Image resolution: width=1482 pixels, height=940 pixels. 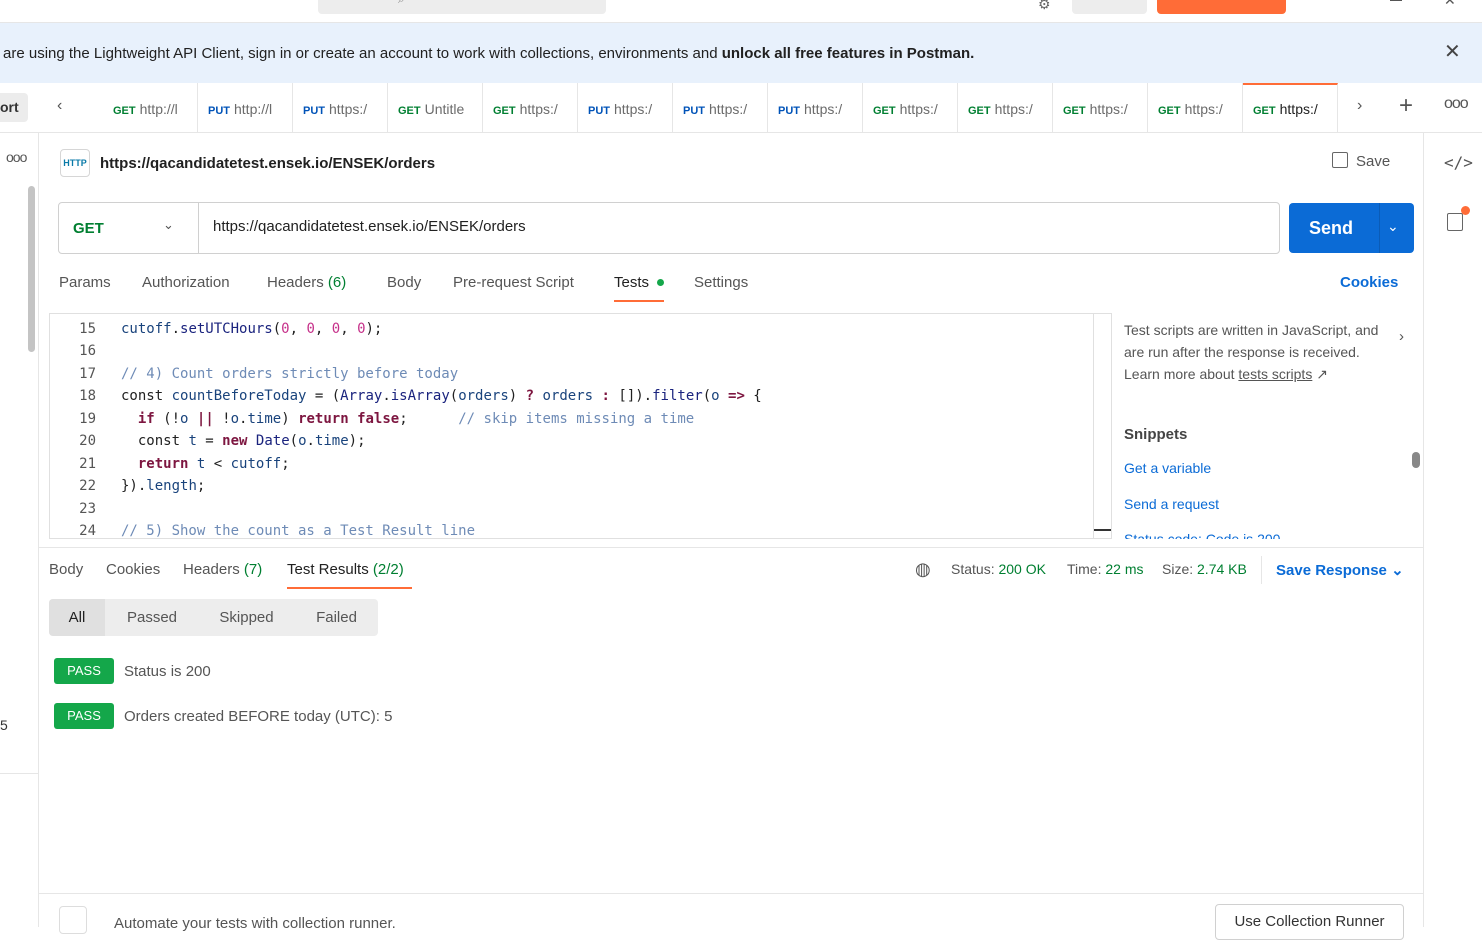 I want to click on cookies-link: Cookies, so click(x=1369, y=282).